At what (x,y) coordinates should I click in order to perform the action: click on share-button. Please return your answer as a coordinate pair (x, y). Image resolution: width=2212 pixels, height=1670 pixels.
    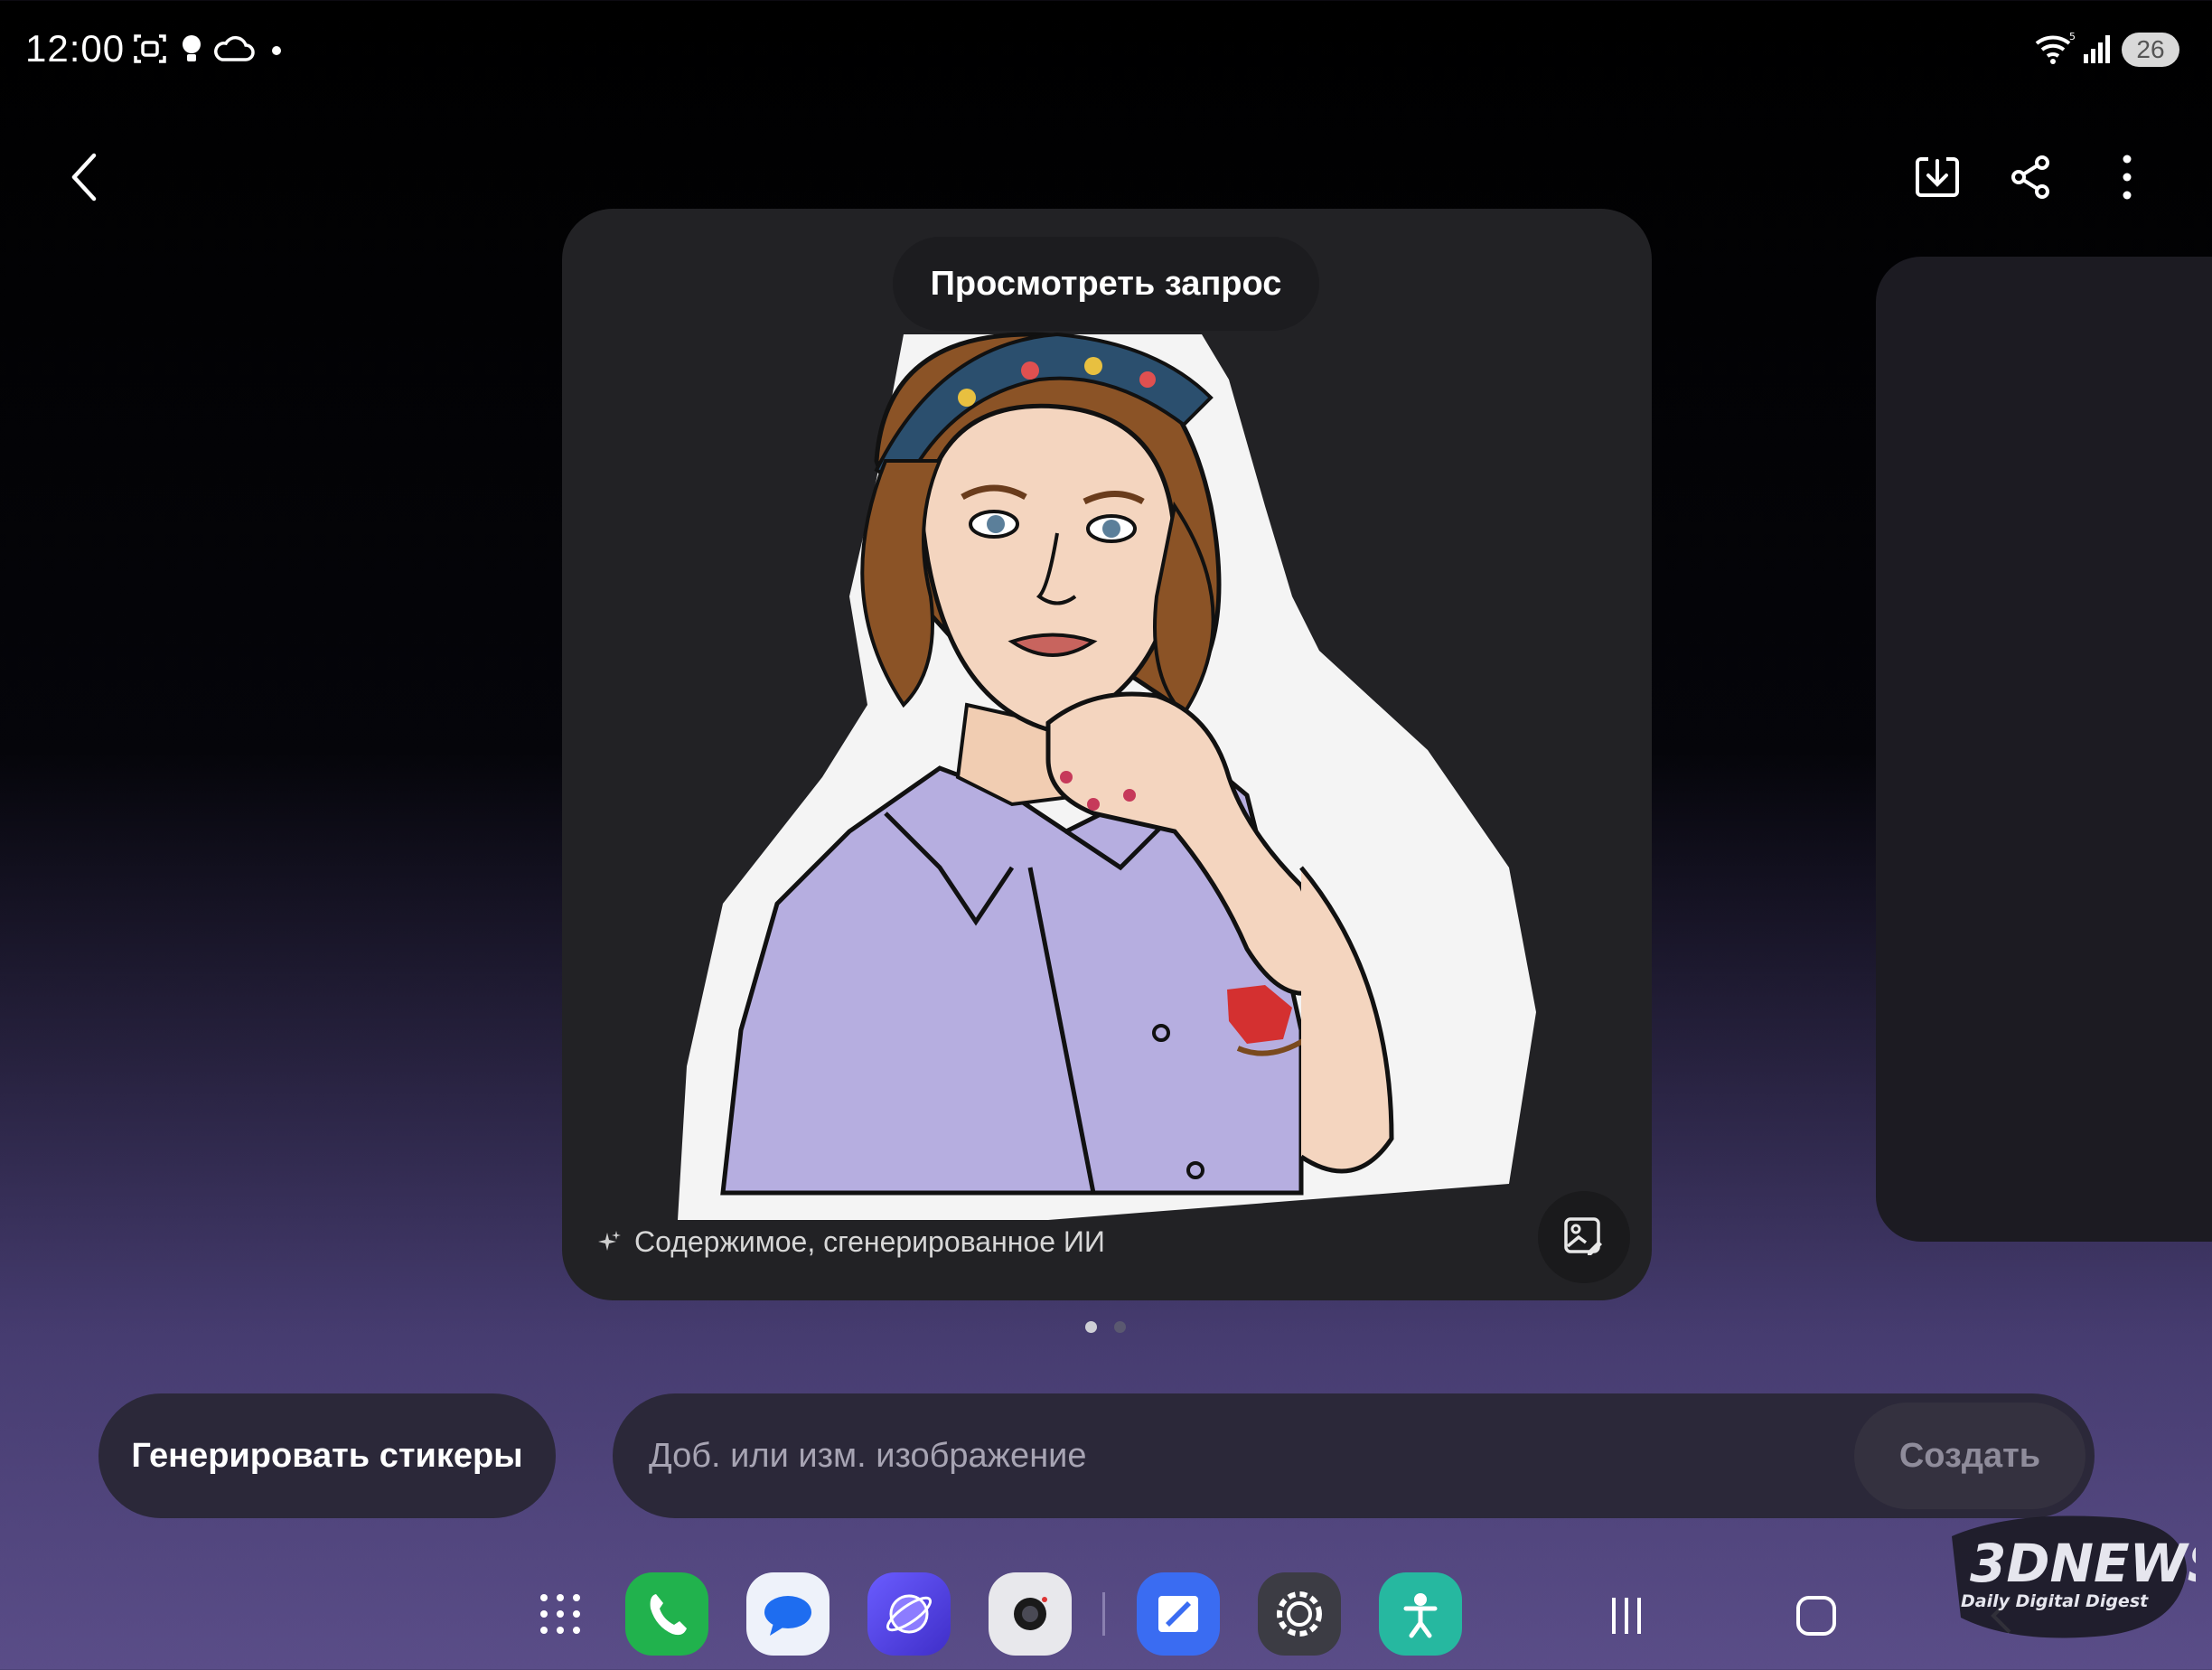
    Looking at the image, I should click on (2031, 177).